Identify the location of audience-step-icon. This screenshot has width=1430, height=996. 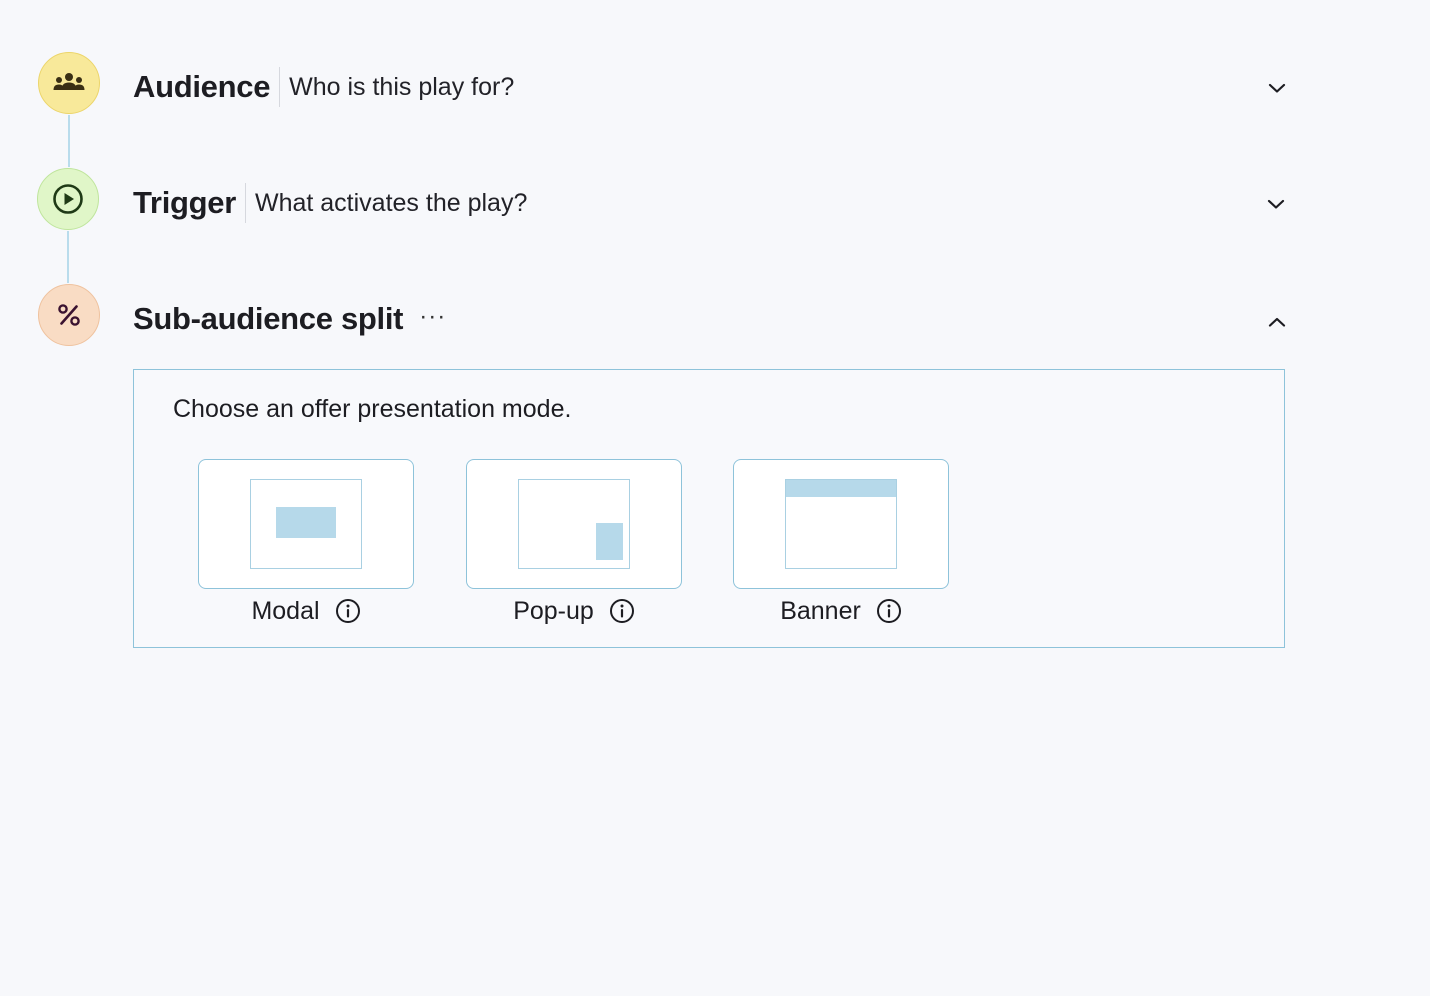
(69, 83).